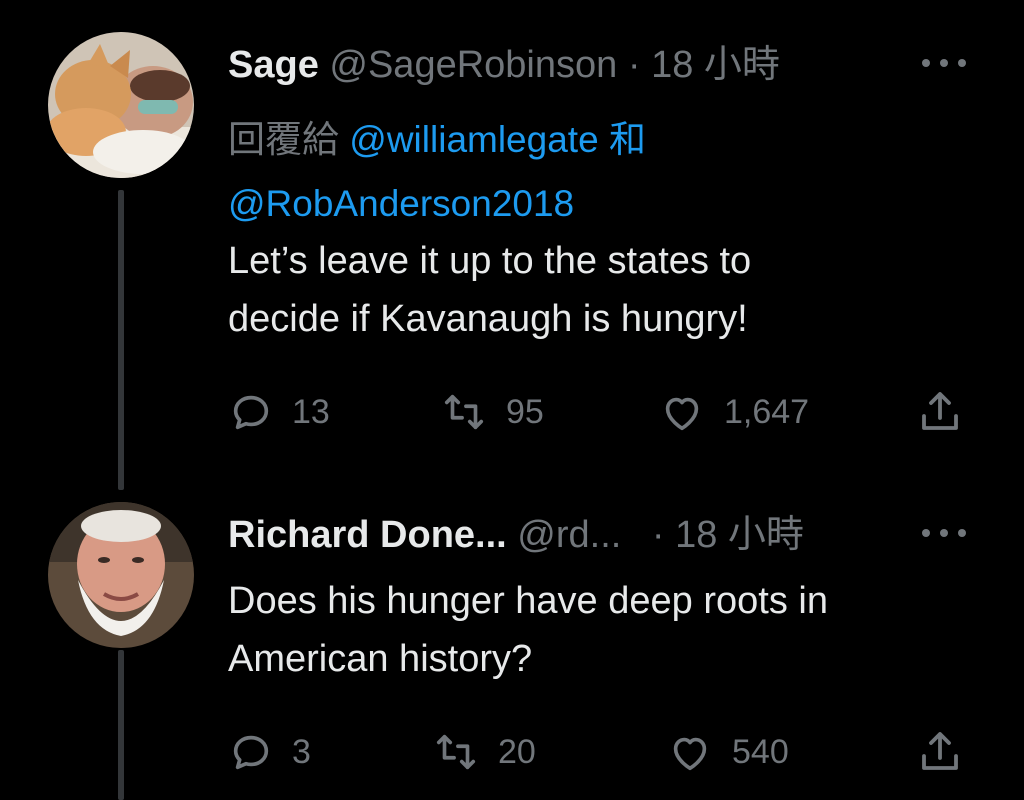 The width and height of the screenshot is (1024, 800). Describe the element at coordinates (525, 411) in the screenshot. I see `retweet-count: 95` at that location.